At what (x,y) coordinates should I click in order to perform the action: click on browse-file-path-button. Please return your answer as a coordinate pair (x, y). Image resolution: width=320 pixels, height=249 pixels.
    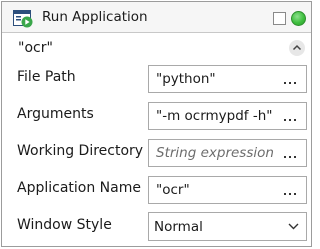
    Looking at the image, I should click on (291, 84).